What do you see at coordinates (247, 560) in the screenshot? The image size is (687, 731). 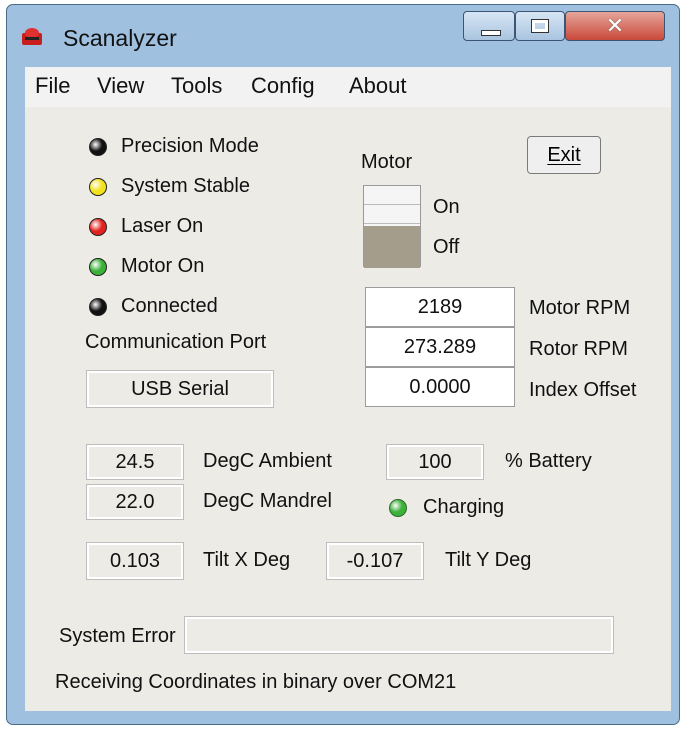 I see `tilt-x-label: Tilt X Deg` at bounding box center [247, 560].